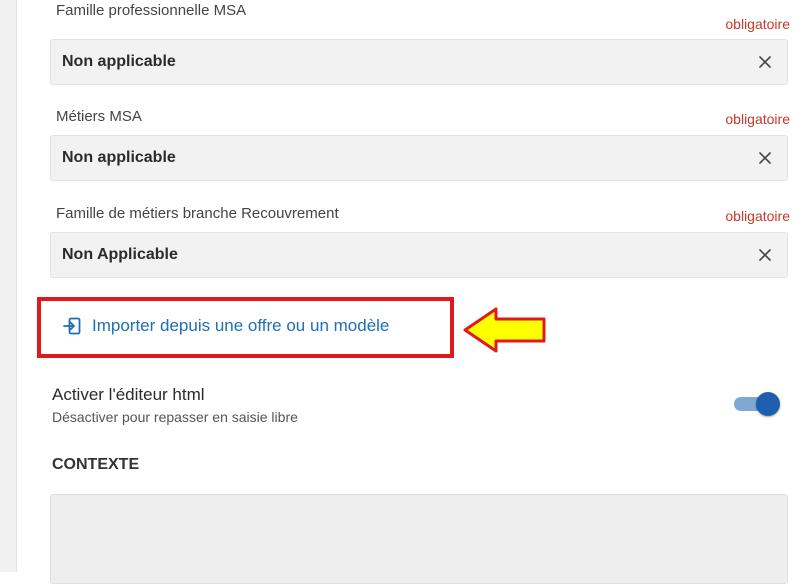 Image resolution: width=802 pixels, height=584 pixels. What do you see at coordinates (128, 394) in the screenshot?
I see `html-editor-title: Activer l'éditeur html` at bounding box center [128, 394].